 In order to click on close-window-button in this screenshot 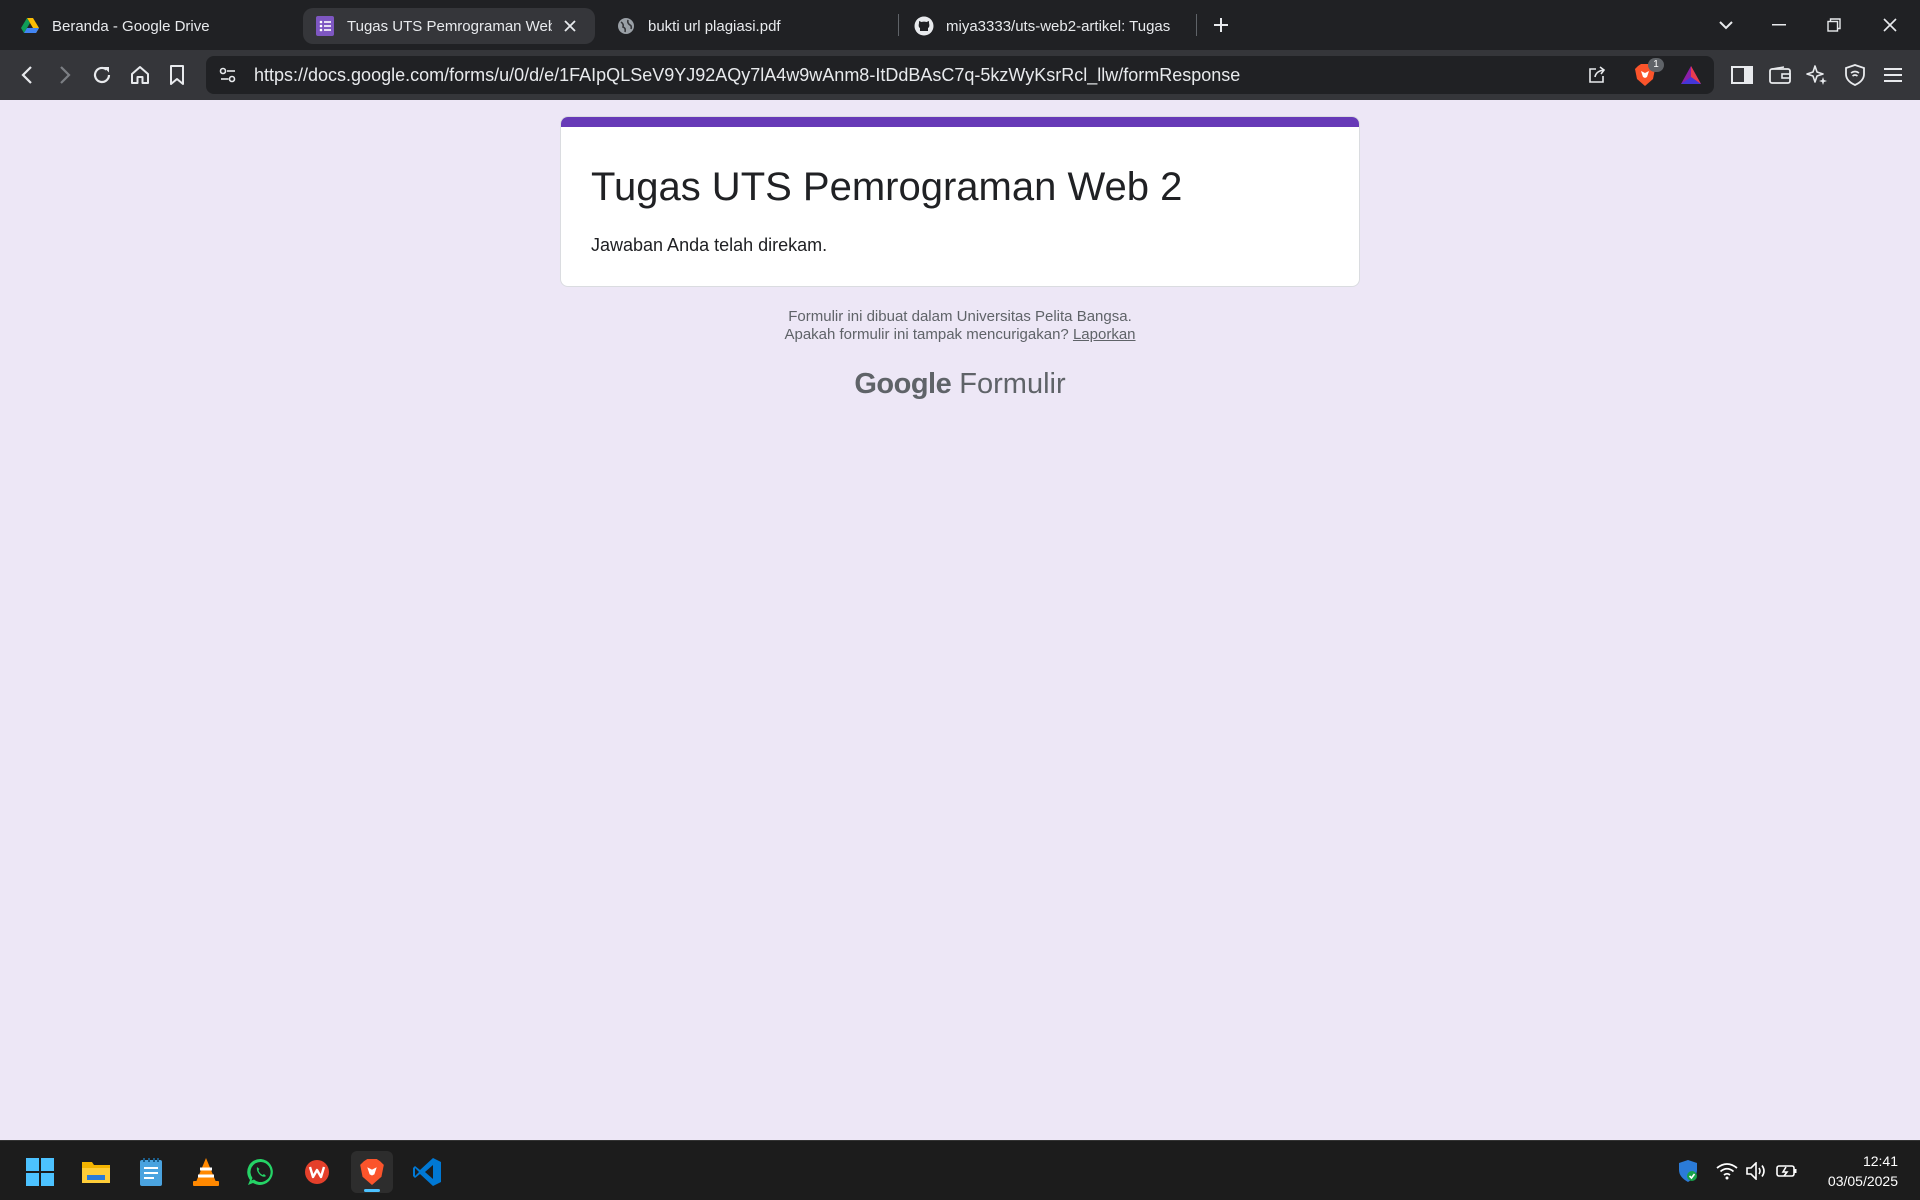, I will do `click(1890, 25)`.